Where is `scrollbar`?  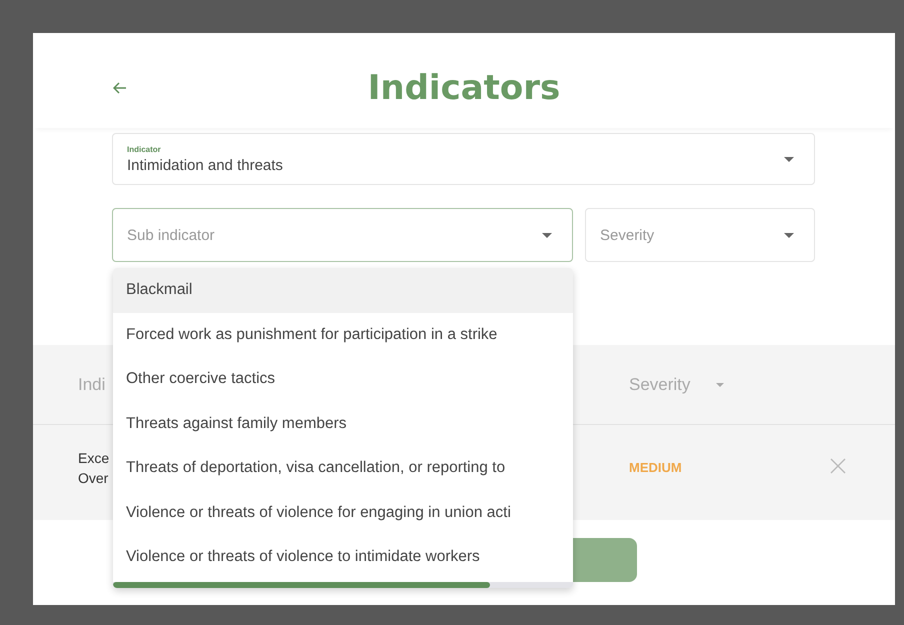 scrollbar is located at coordinates (343, 585).